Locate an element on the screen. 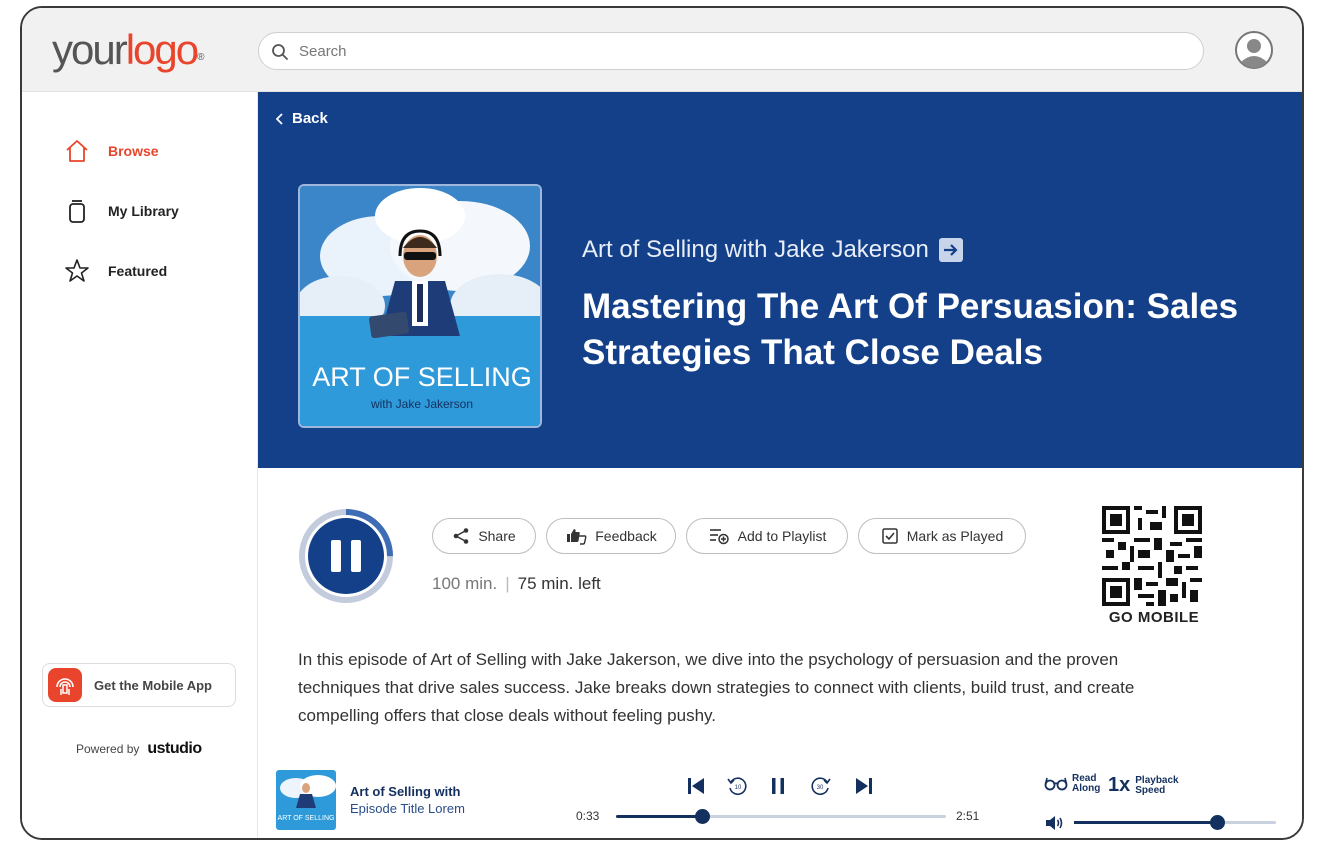 The height and width of the screenshot is (856, 1324). brand-logo: yourlogo® is located at coordinates (128, 50).